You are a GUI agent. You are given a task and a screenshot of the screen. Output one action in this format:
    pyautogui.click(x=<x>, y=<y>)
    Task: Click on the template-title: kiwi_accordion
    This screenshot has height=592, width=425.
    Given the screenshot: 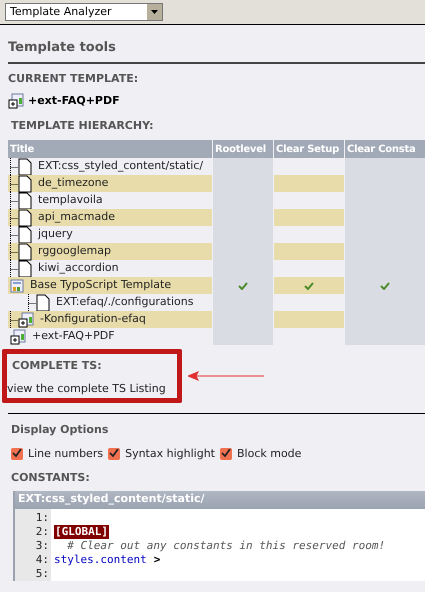 What is the action you would take?
    pyautogui.click(x=78, y=268)
    